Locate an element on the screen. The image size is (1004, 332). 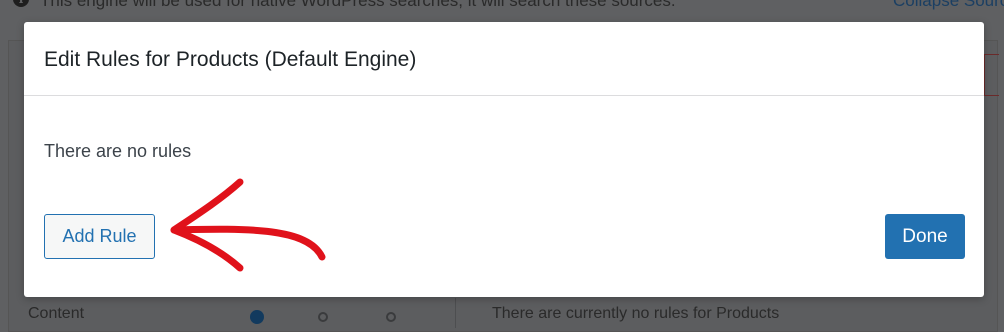
done-button: Done is located at coordinates (925, 236).